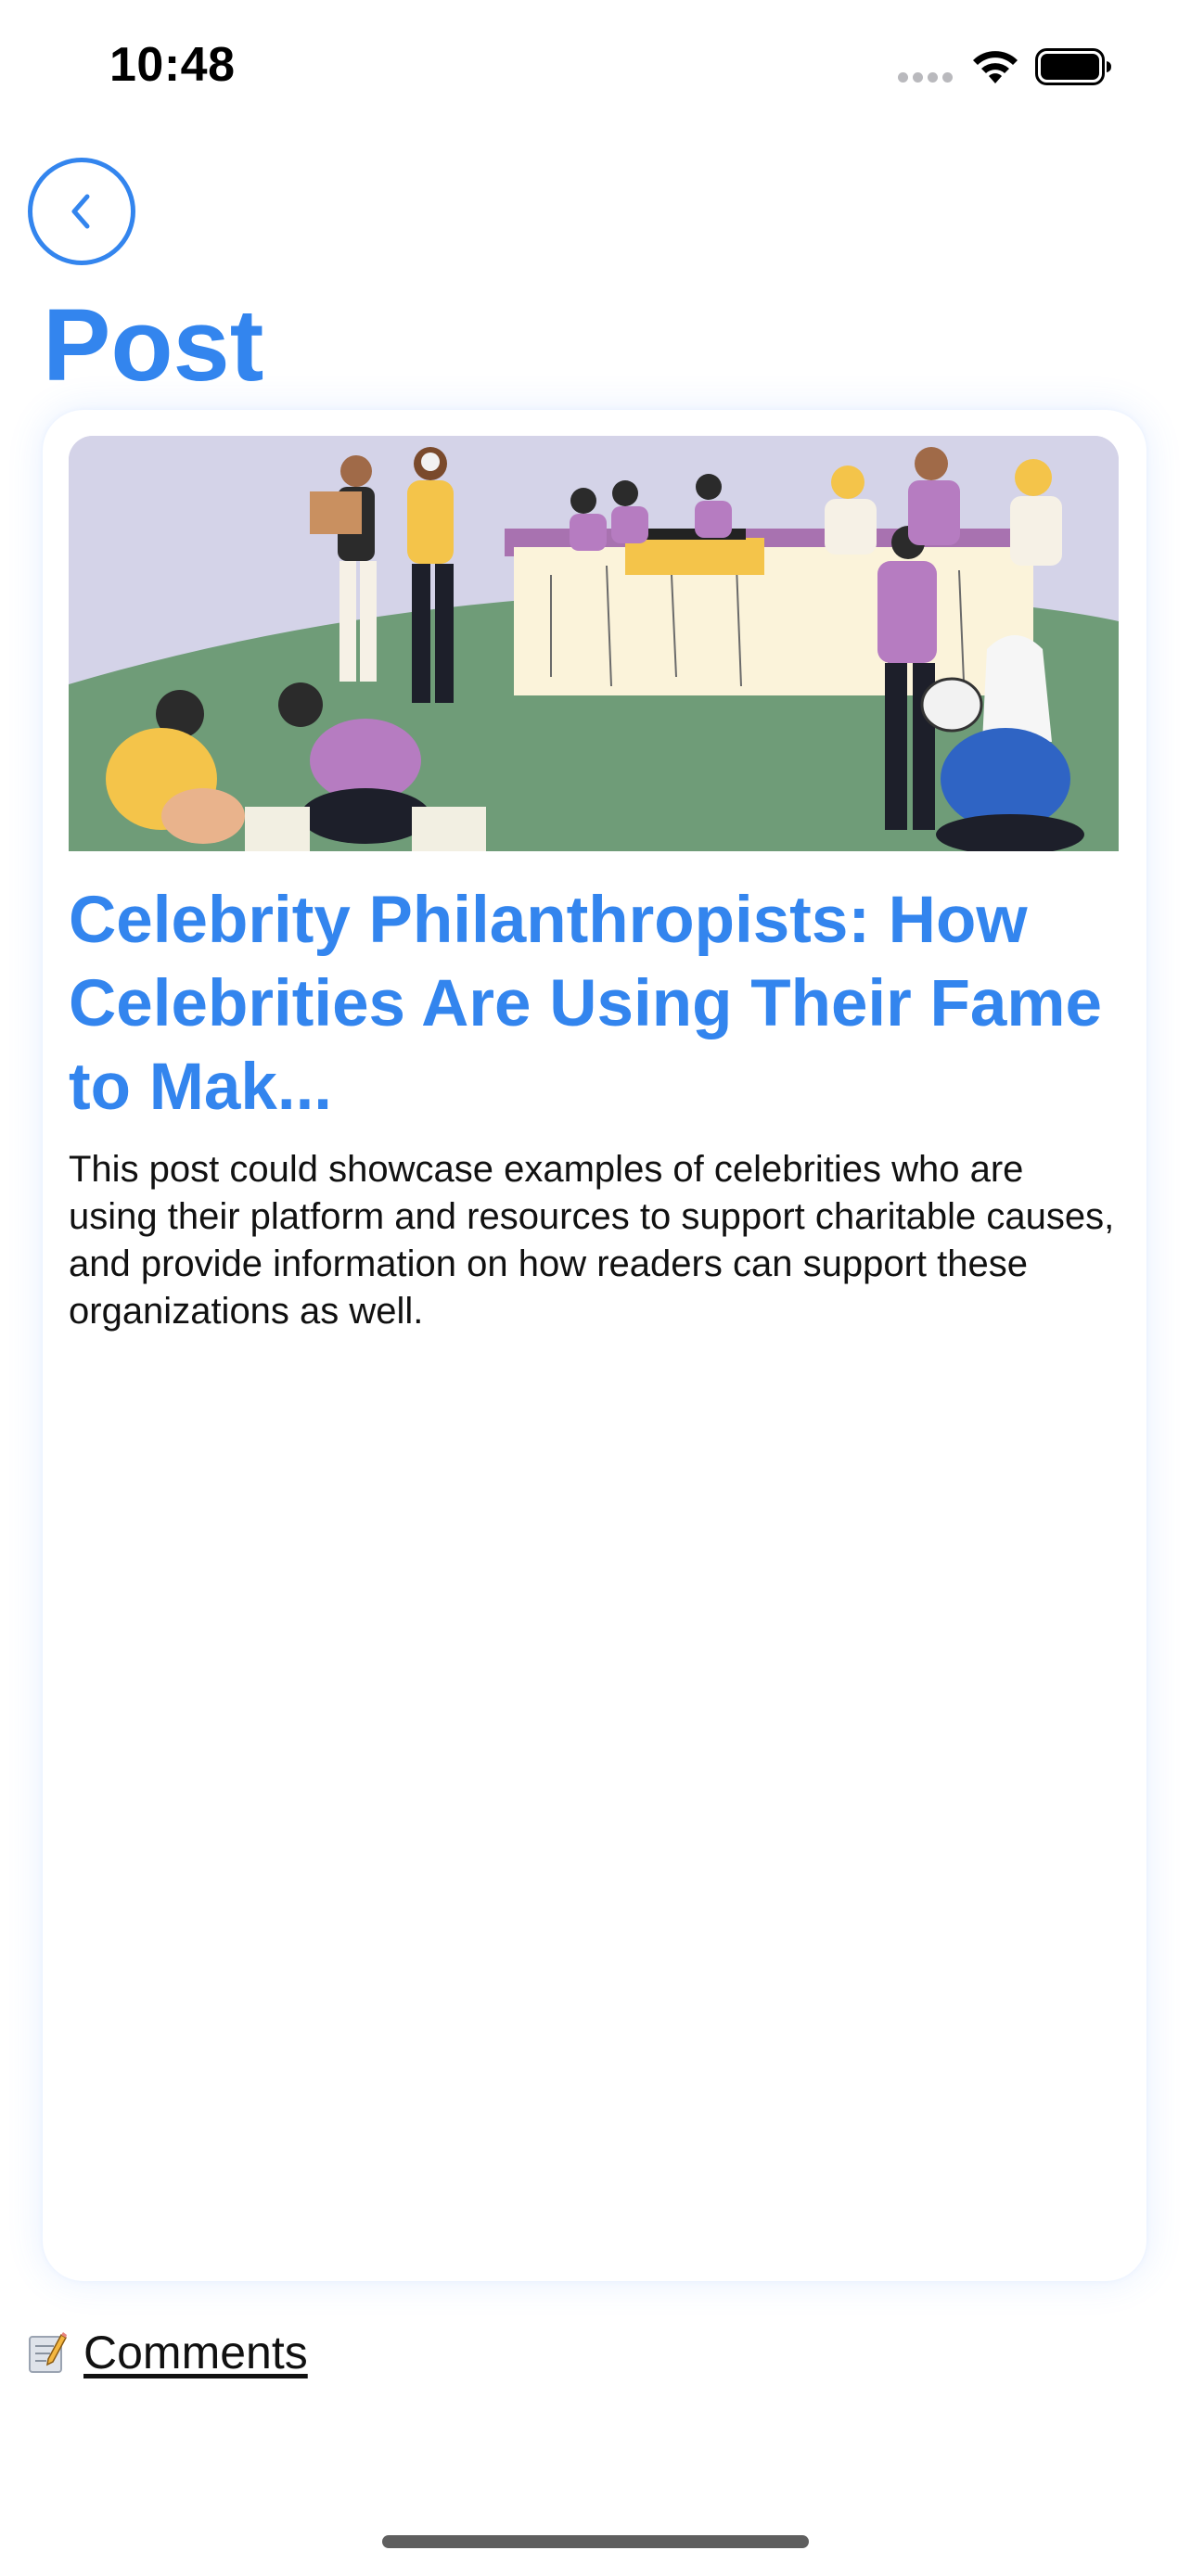 This screenshot has height=2576, width=1191. What do you see at coordinates (48, 2352) in the screenshot?
I see `memo-icon` at bounding box center [48, 2352].